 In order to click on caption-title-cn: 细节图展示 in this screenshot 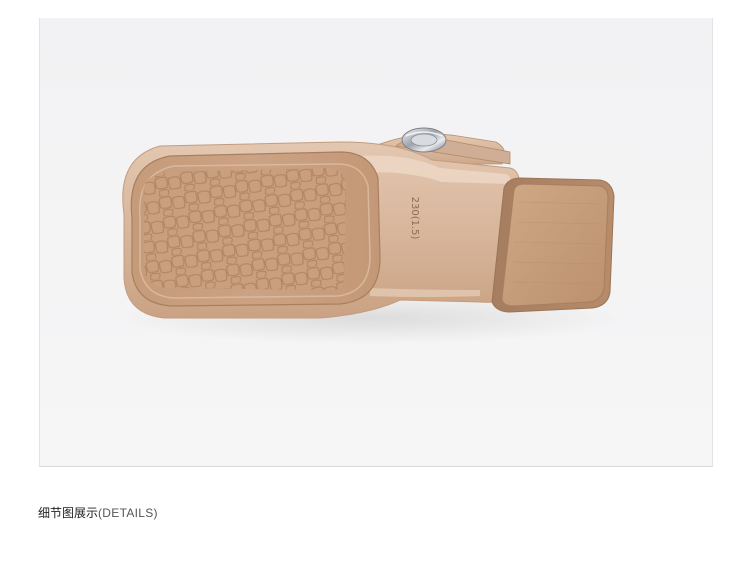, I will do `click(68, 513)`.